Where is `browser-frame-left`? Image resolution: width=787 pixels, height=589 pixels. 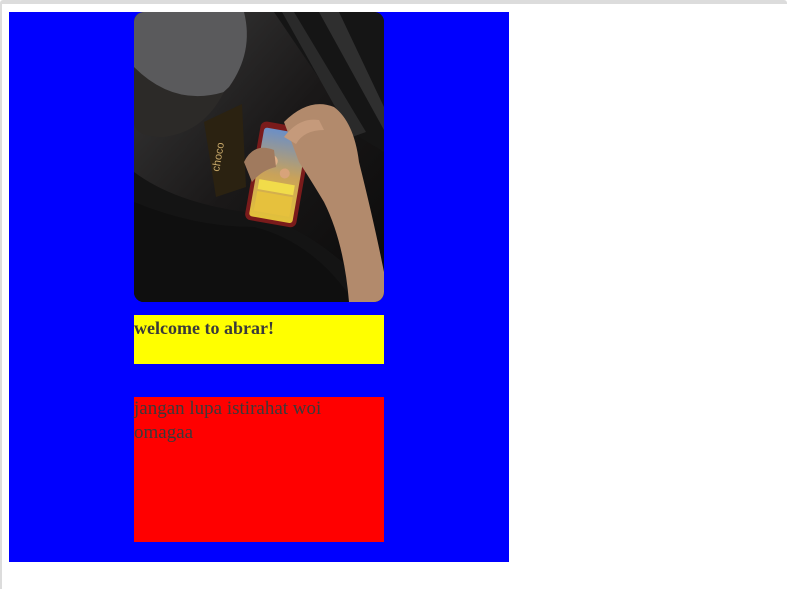 browser-frame-left is located at coordinates (1, 296).